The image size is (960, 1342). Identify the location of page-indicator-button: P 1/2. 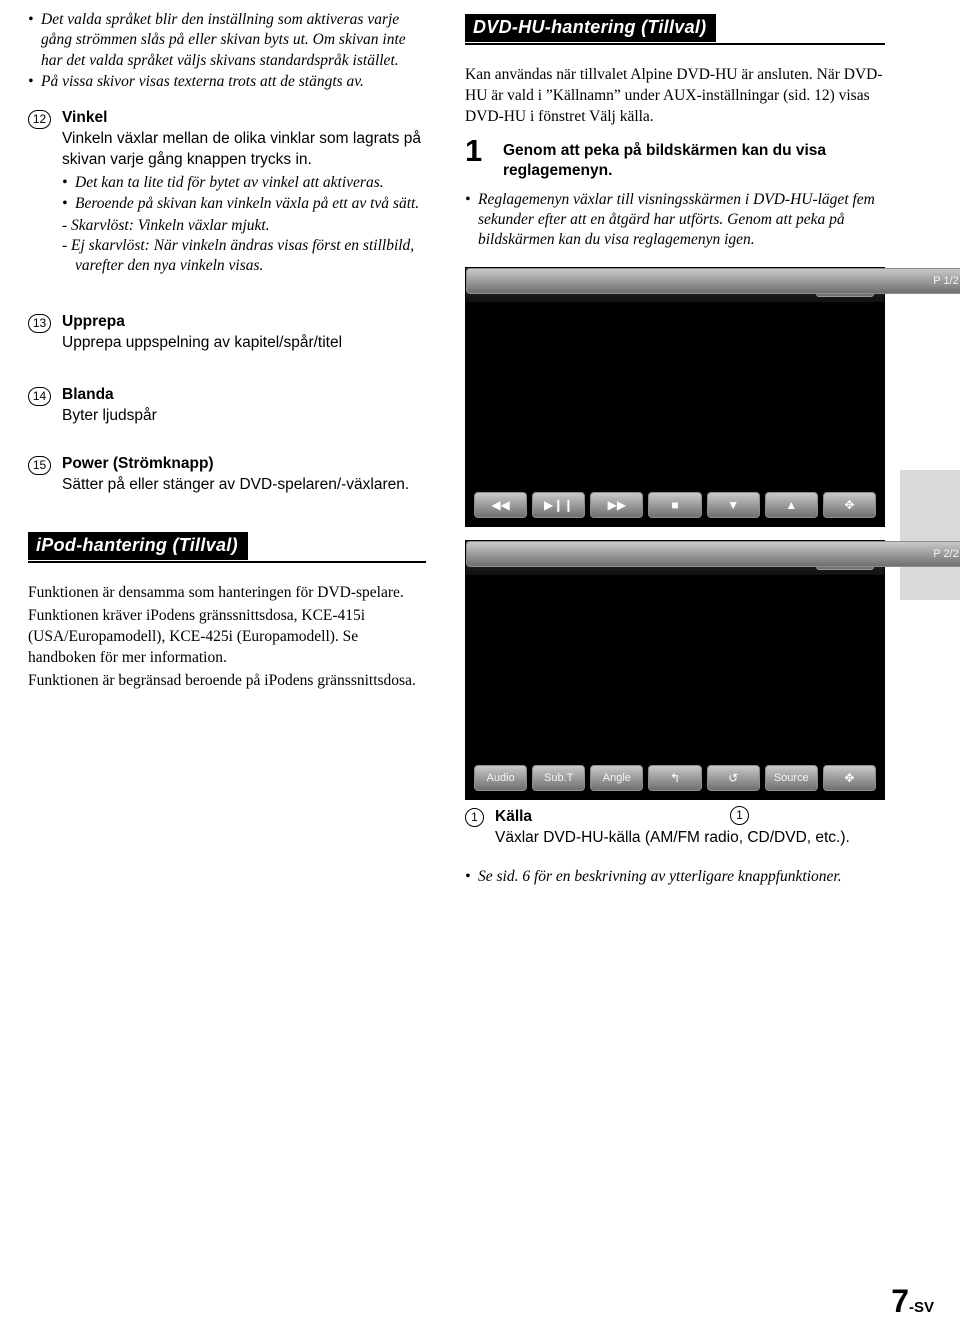
(713, 280).